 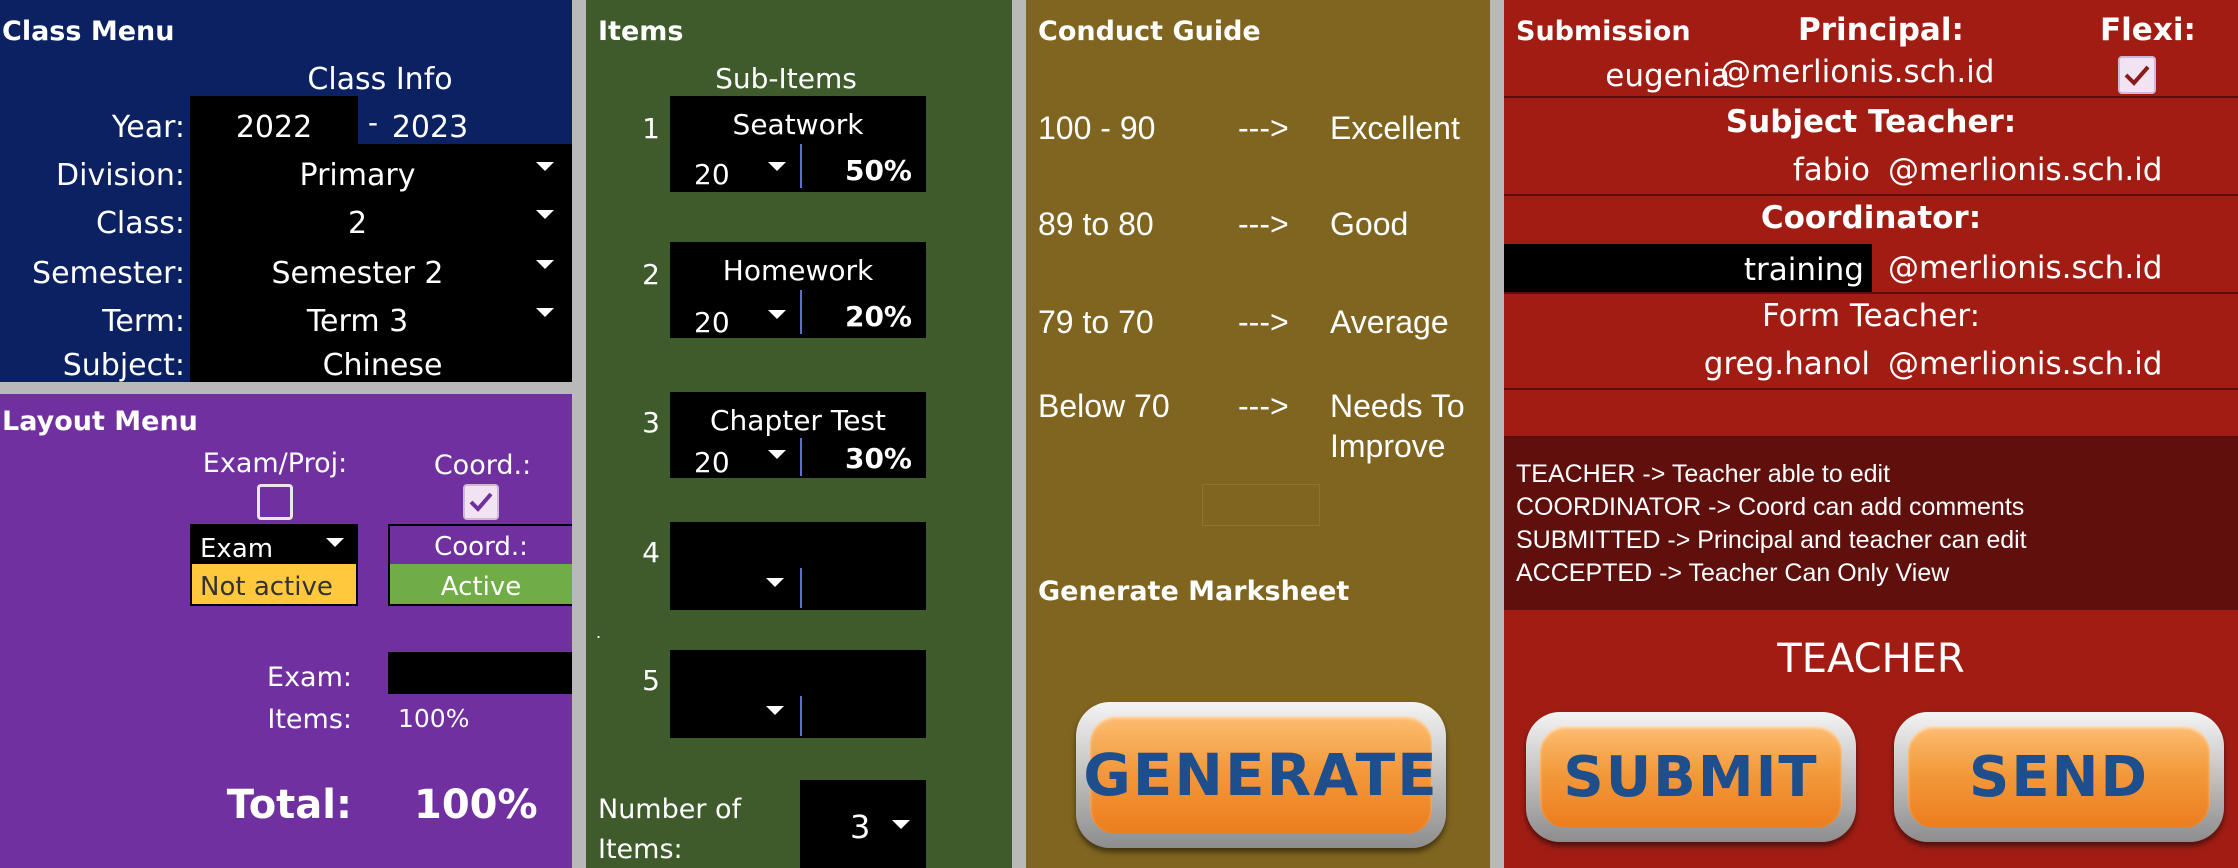 What do you see at coordinates (1369, 224) in the screenshot?
I see `conduct-grade: Good` at bounding box center [1369, 224].